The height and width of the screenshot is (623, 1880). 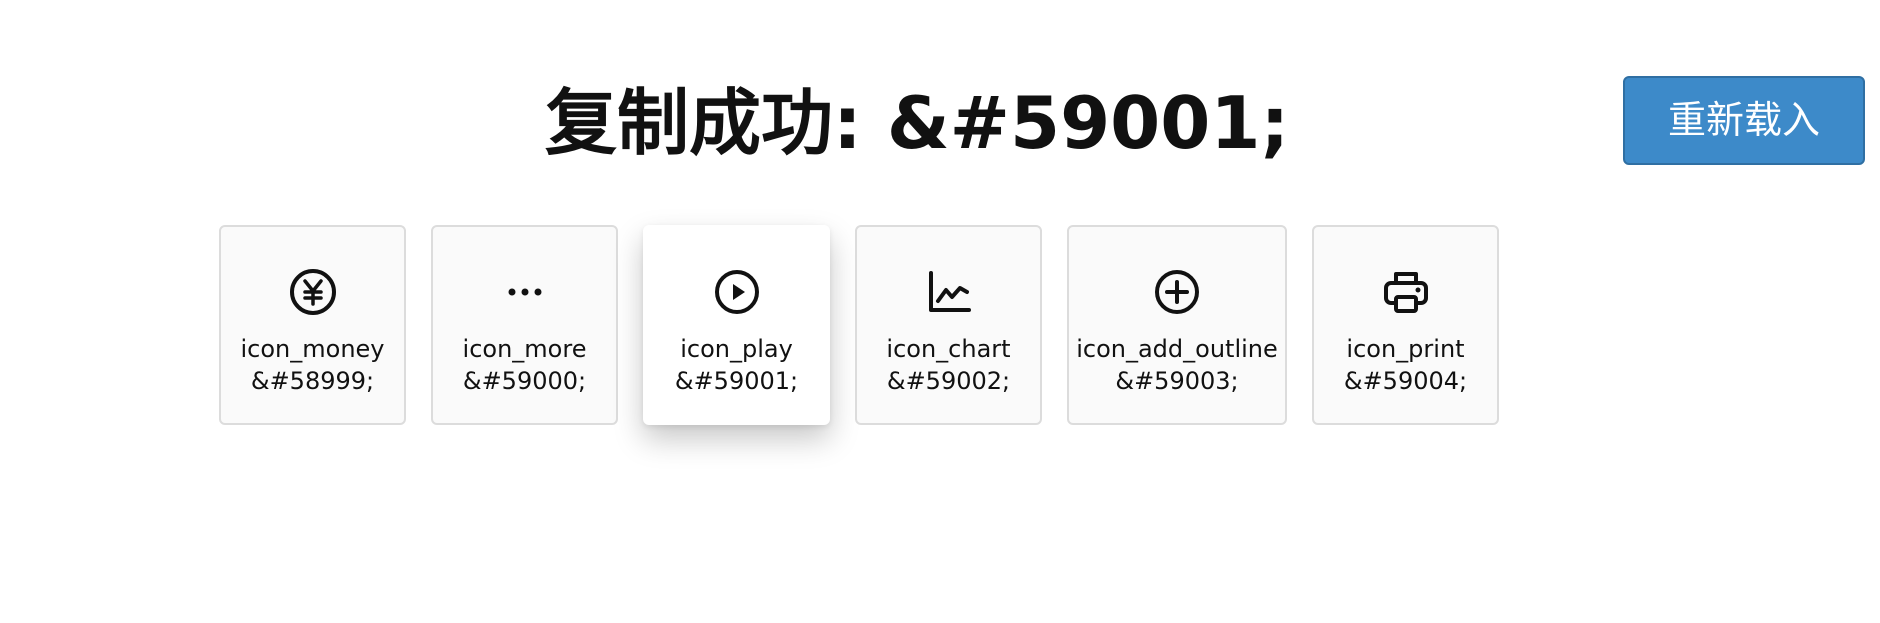 I want to click on icon-card-name: icon_chart, so click(x=948, y=349).